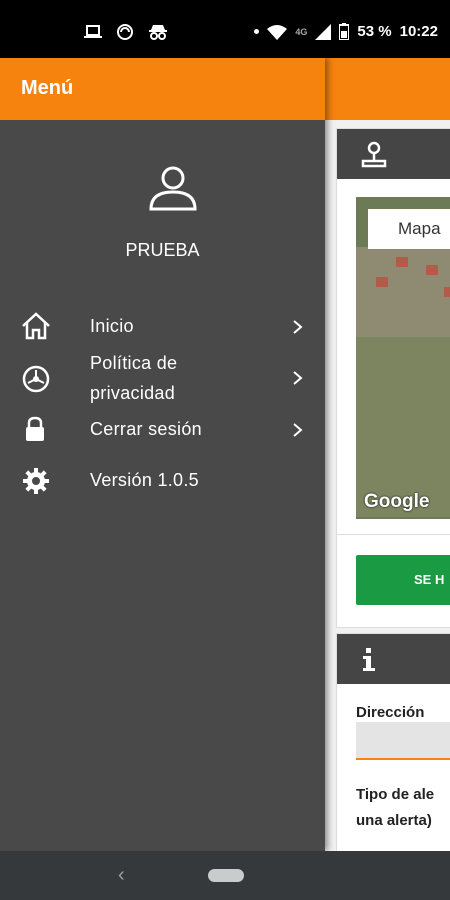  I want to click on incognito-icon, so click(158, 32).